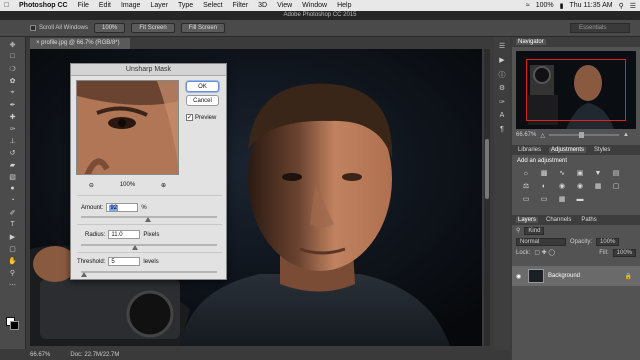  I want to click on menu-3d: 3D, so click(262, 5).